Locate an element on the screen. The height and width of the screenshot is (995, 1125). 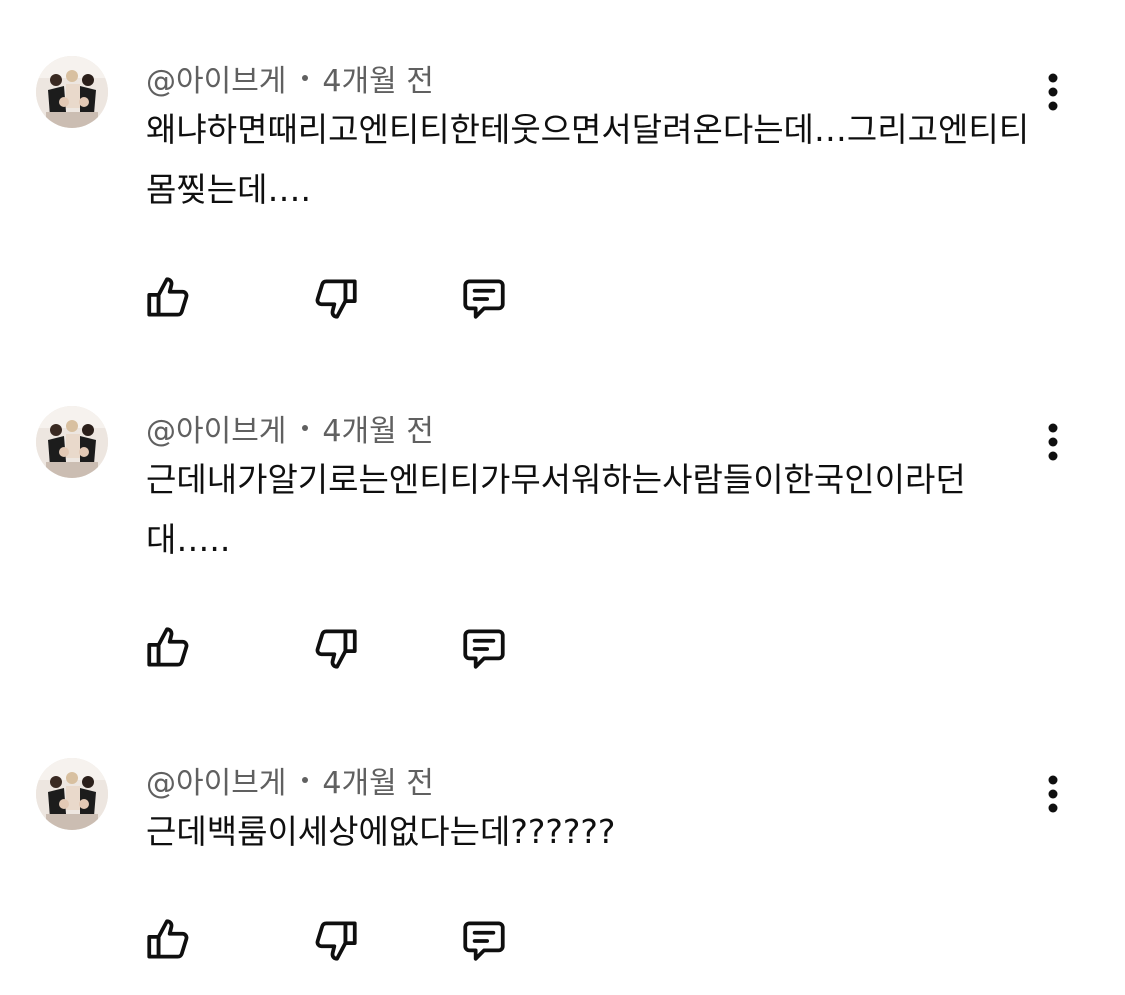
comment-text: 근데백룸이세상에없다는데?????? is located at coordinates (381, 831).